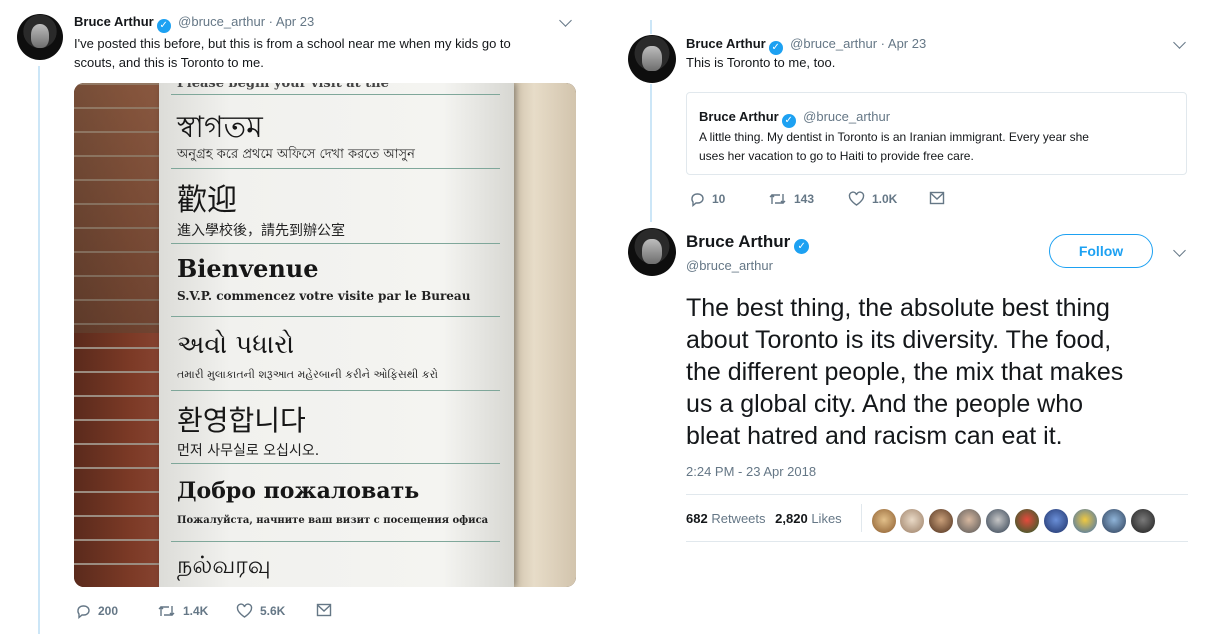 The image size is (1208, 634). What do you see at coordinates (1101, 251) in the screenshot?
I see `follow-button: Follow` at bounding box center [1101, 251].